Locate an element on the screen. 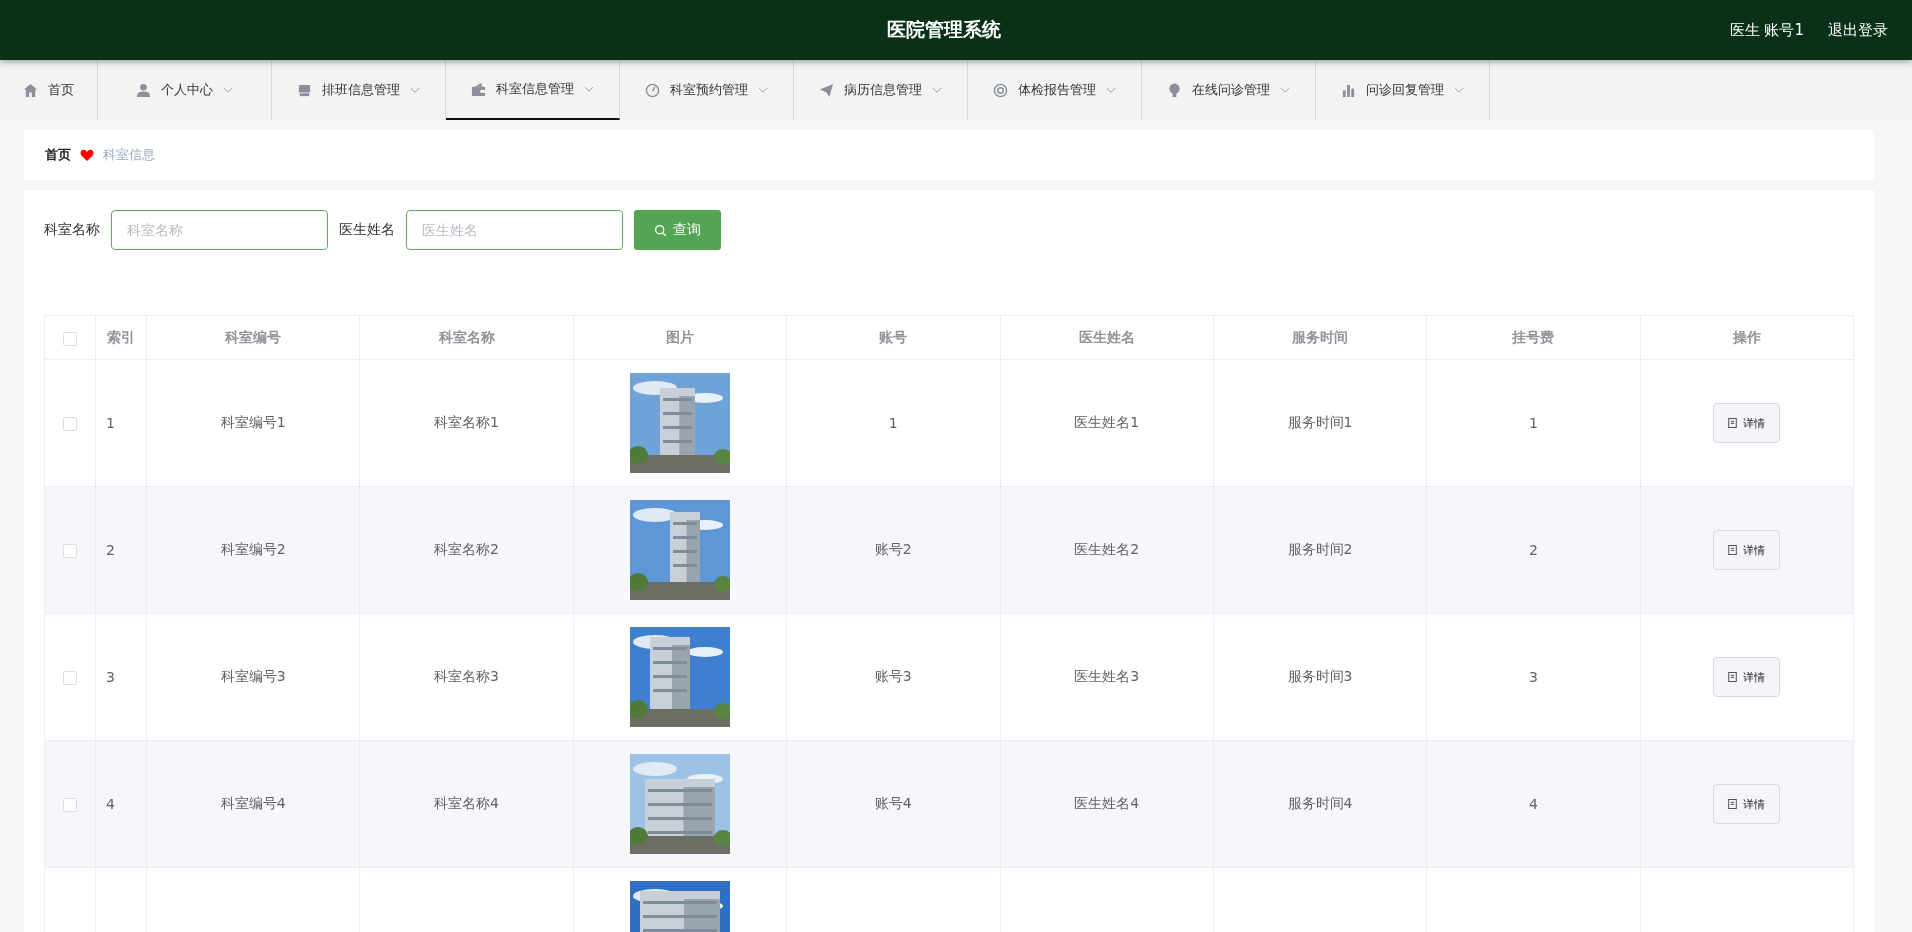  search-field: 医生姓名 is located at coordinates (514, 230).